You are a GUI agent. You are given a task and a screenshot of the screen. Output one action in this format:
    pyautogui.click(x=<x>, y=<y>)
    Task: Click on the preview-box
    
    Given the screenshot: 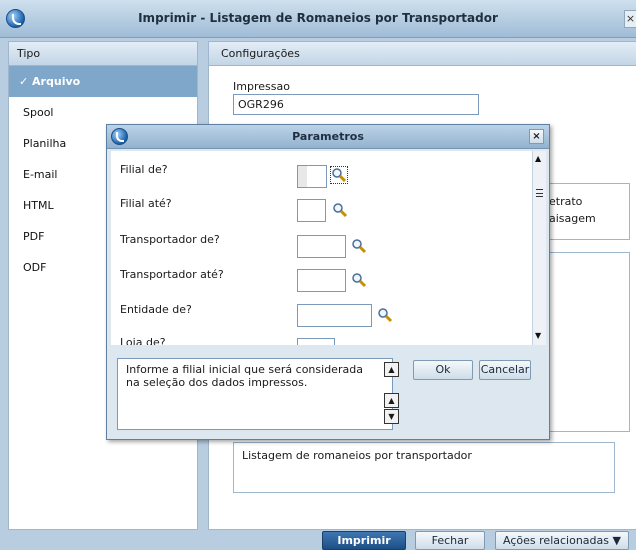 What is the action you would take?
    pyautogui.click(x=585, y=342)
    